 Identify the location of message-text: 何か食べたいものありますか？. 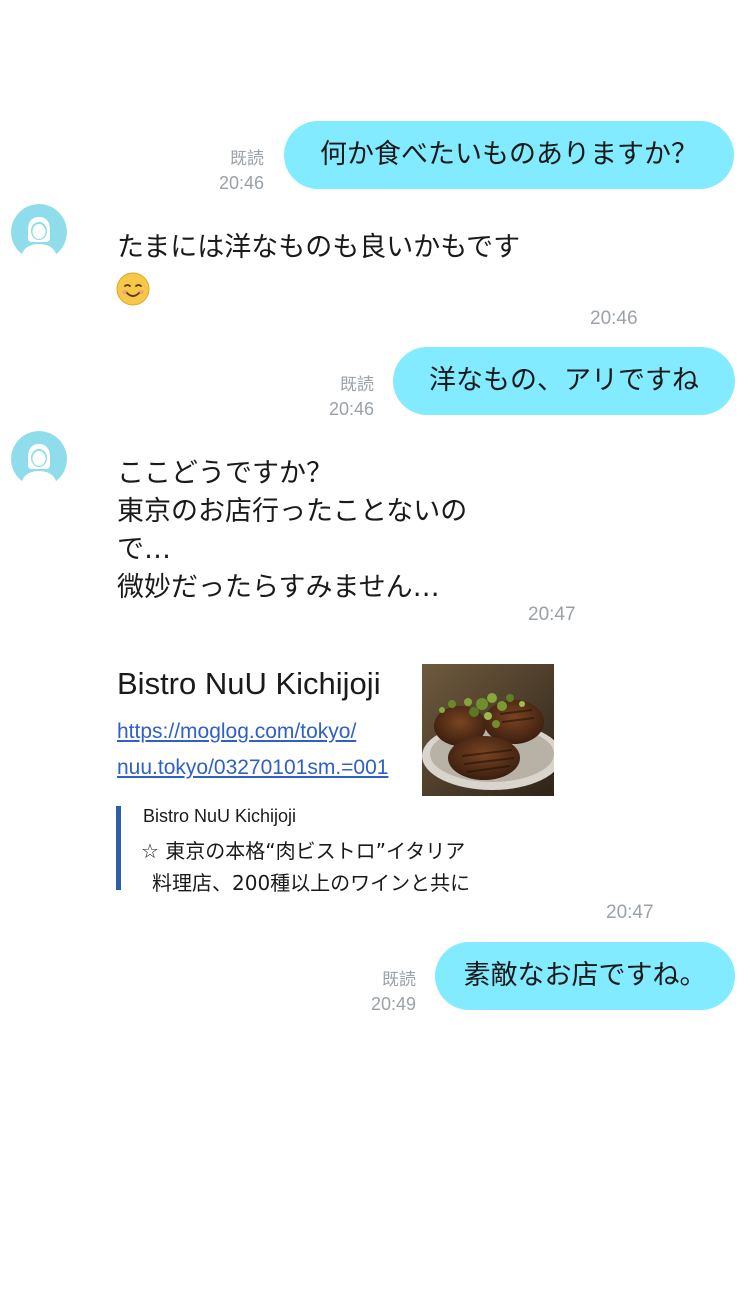
(509, 154).